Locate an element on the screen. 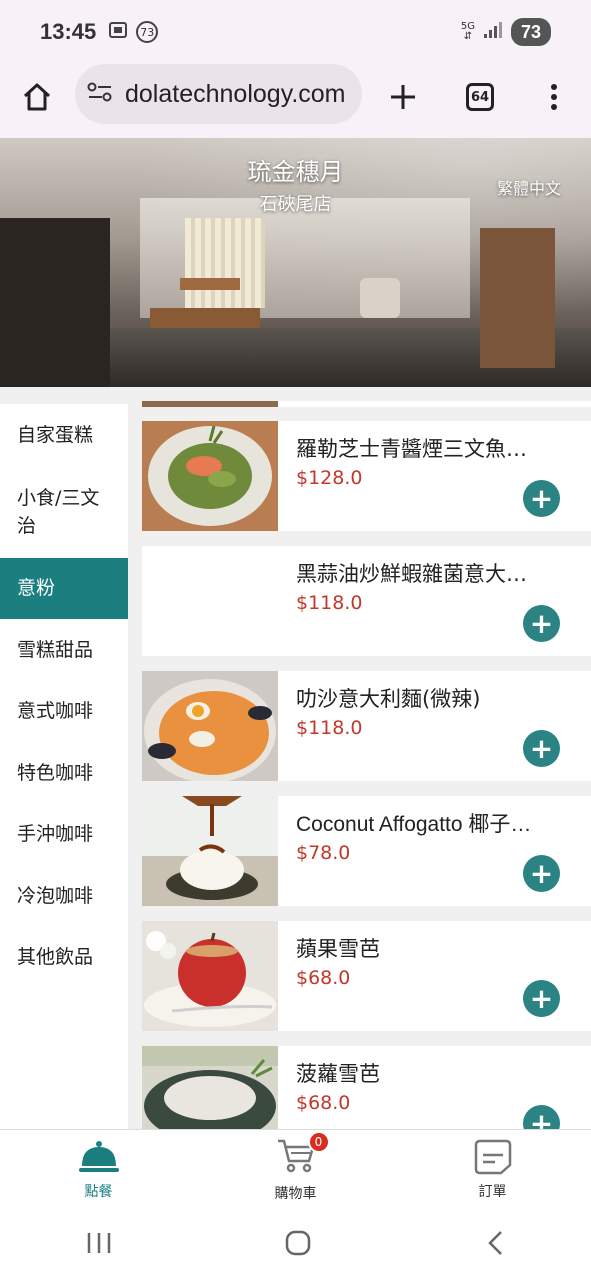 The width and height of the screenshot is (591, 1280). recent-apps-button is located at coordinates (99, 1245).